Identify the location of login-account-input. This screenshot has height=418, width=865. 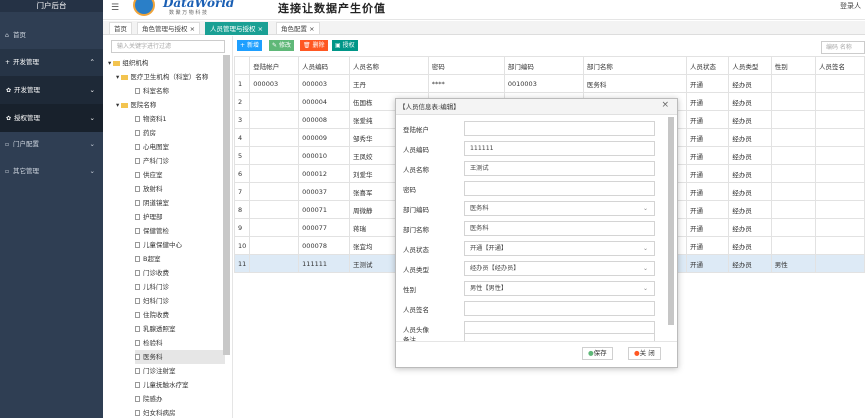
(559, 128).